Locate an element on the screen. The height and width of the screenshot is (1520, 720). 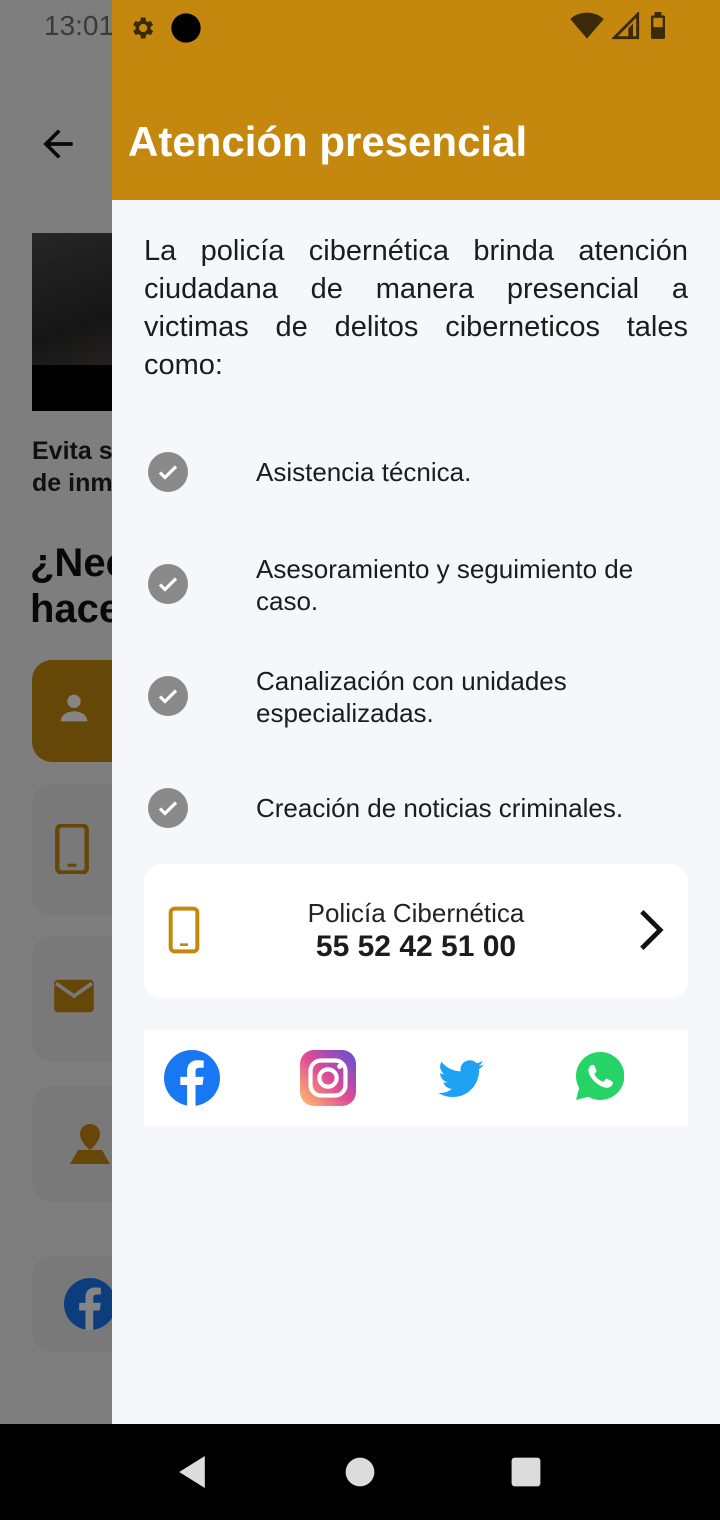
service-item: Asistencia técnica. is located at coordinates (416, 472).